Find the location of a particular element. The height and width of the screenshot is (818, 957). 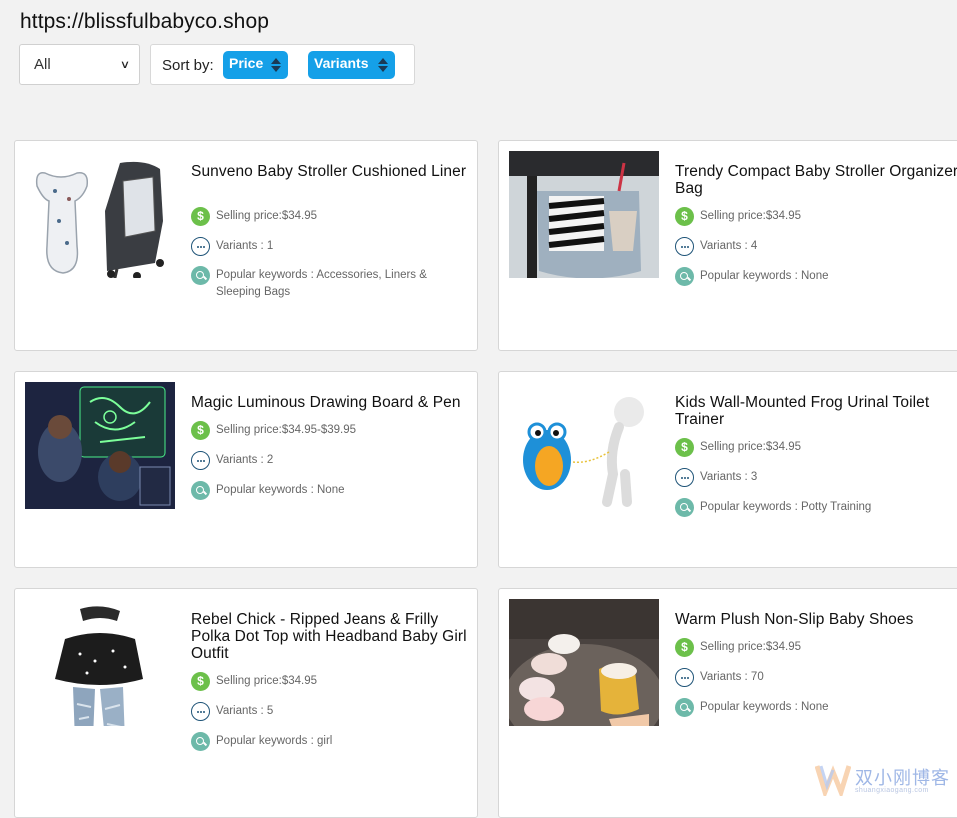

variants-row: Variants : 2 is located at coordinates (232, 460).